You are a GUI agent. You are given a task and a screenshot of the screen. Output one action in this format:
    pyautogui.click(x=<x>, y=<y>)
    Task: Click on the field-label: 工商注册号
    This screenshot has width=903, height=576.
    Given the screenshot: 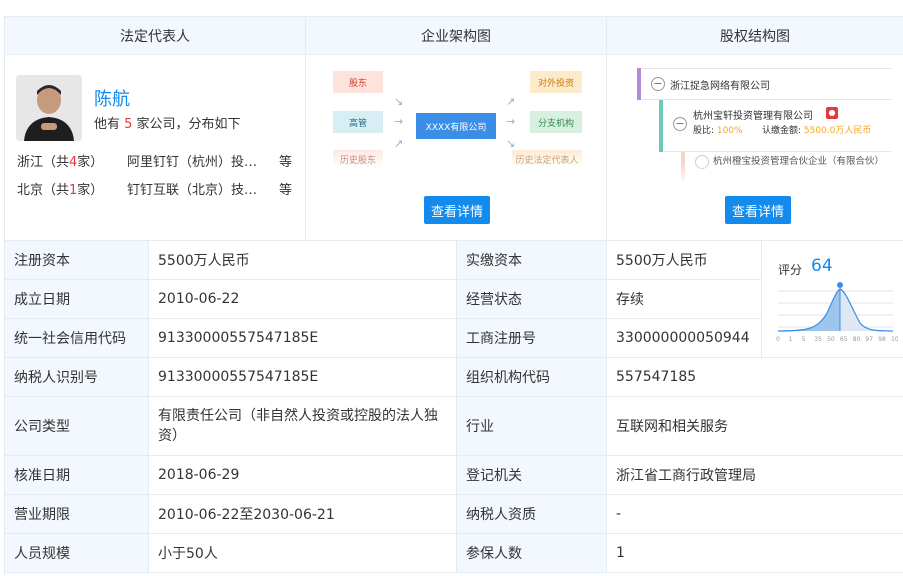 What is the action you would take?
    pyautogui.click(x=532, y=338)
    